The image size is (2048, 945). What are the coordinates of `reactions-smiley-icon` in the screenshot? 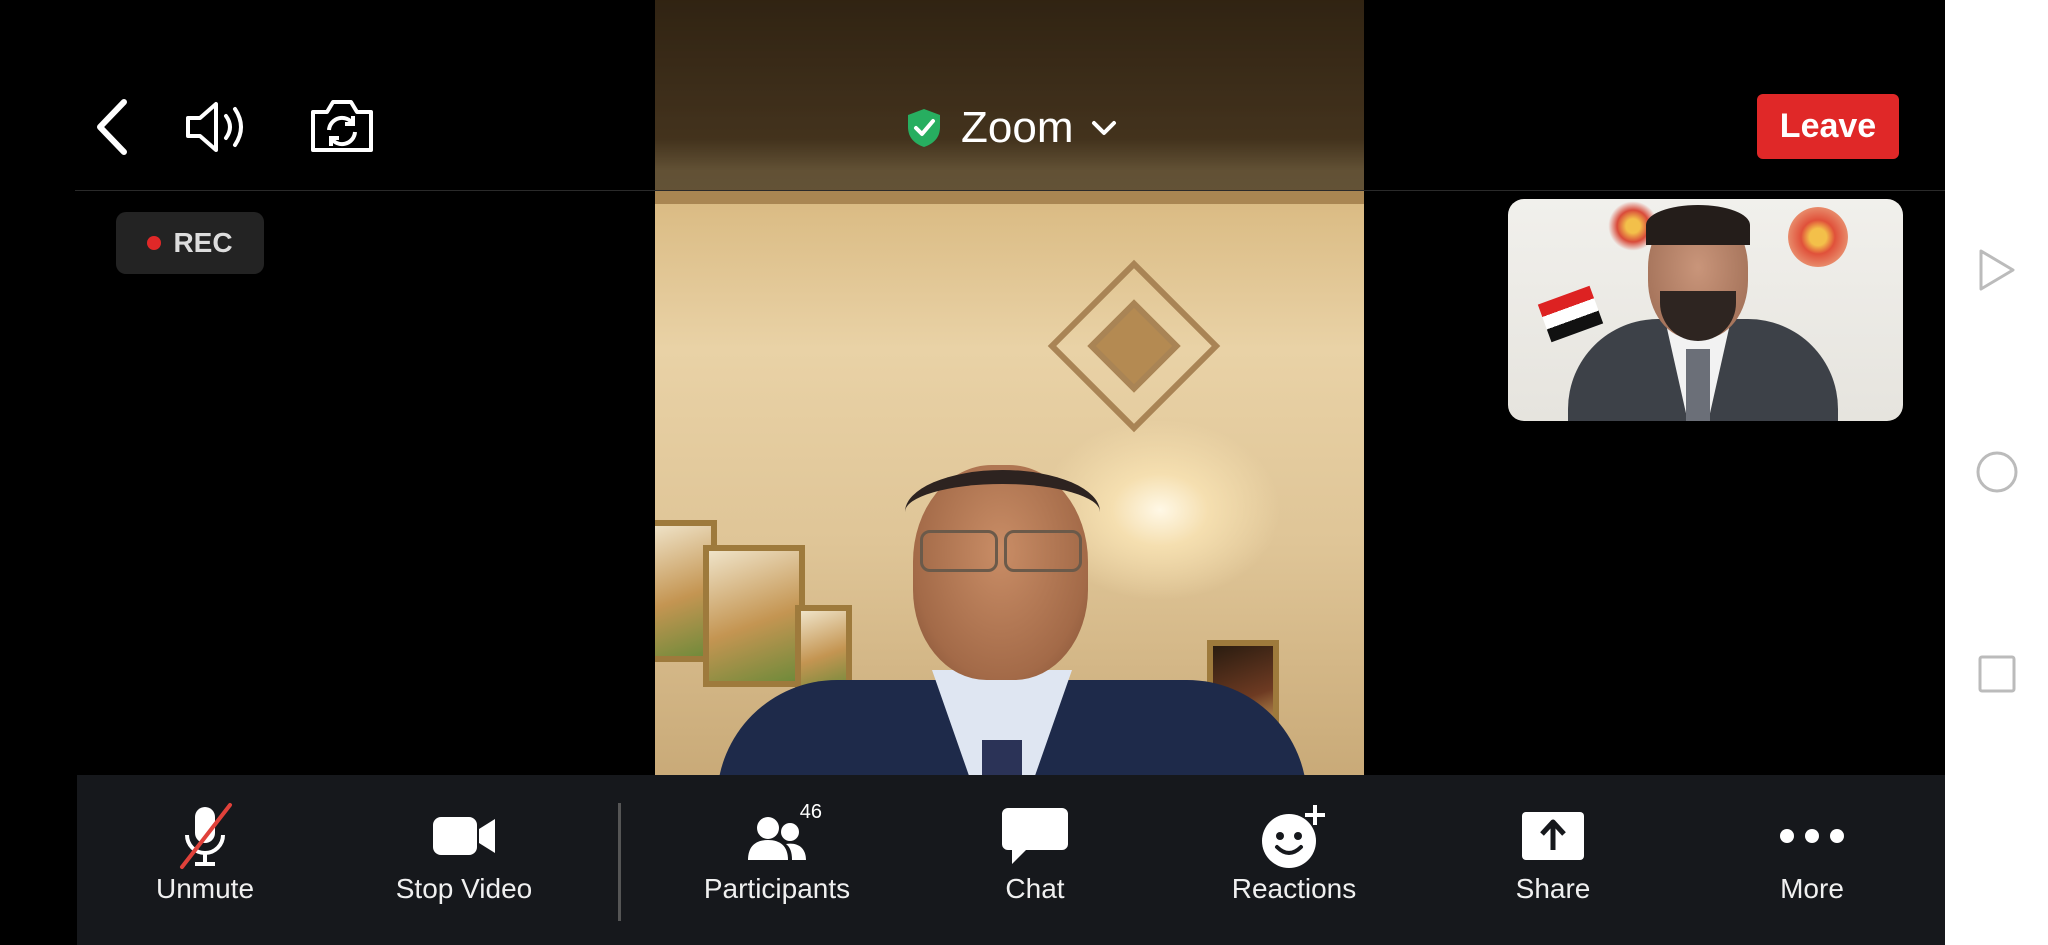 It's located at (1294, 836).